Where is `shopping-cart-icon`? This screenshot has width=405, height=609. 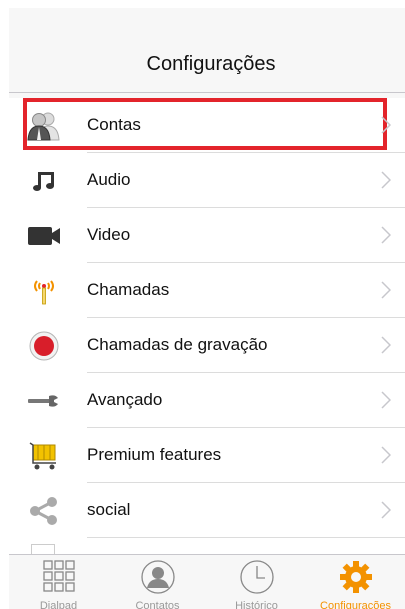 shopping-cart-icon is located at coordinates (44, 456).